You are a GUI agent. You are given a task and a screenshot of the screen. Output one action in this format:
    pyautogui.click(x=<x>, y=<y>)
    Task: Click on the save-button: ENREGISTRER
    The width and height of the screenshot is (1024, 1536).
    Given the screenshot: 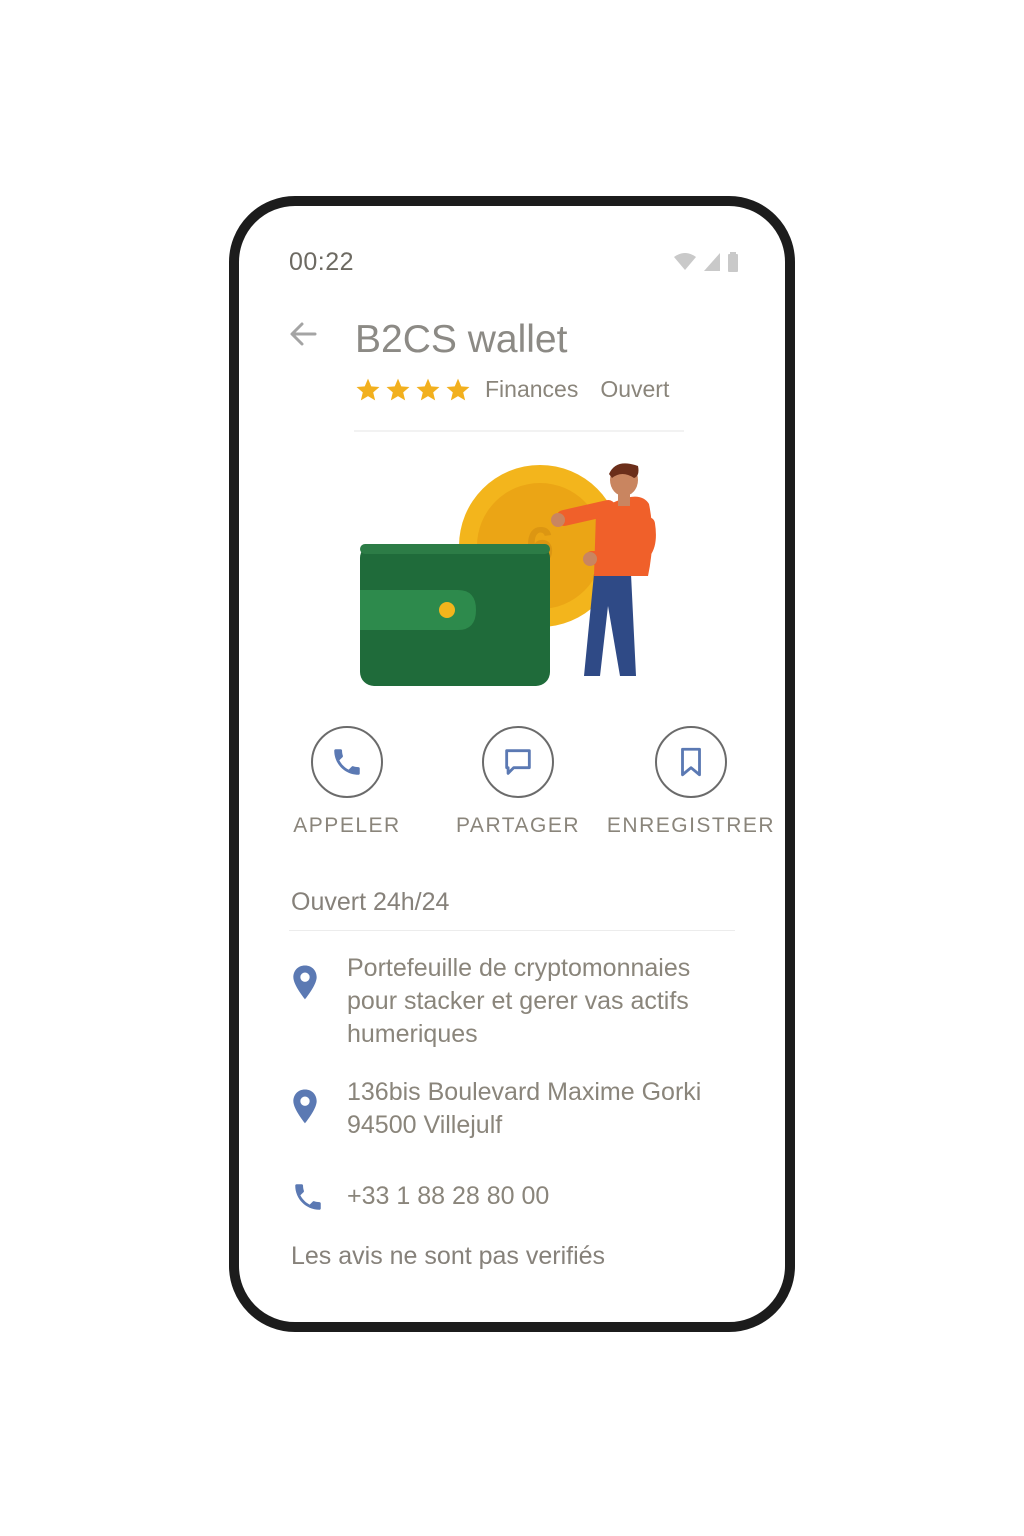 What is the action you would take?
    pyautogui.click(x=691, y=782)
    